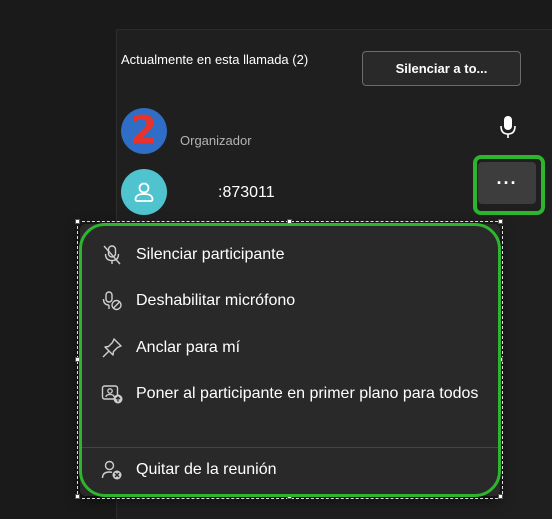 Image resolution: width=552 pixels, height=519 pixels. I want to click on more-options-button: ···, so click(507, 183).